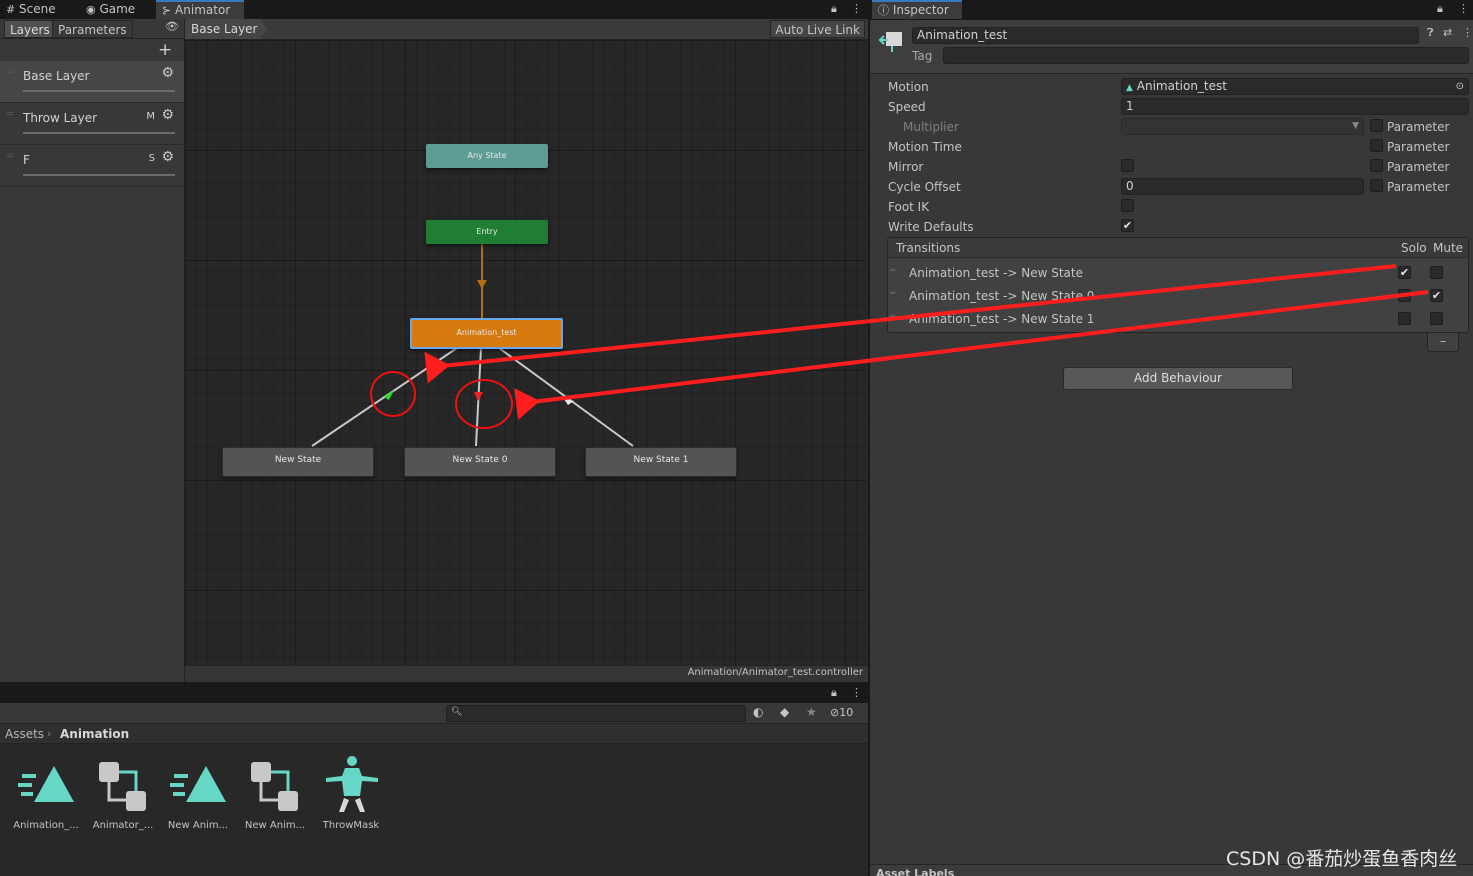 The height and width of the screenshot is (876, 1473). Describe the element at coordinates (996, 273) in the screenshot. I see `transition-row: Animation_test -> New State` at that location.